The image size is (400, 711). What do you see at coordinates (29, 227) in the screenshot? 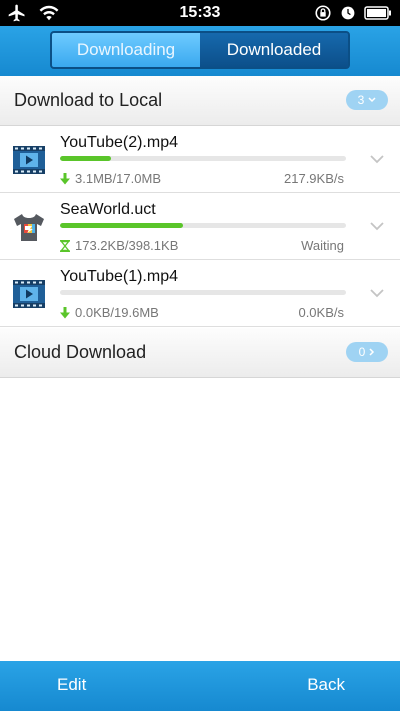
I see `theme-shirt-icon` at bounding box center [29, 227].